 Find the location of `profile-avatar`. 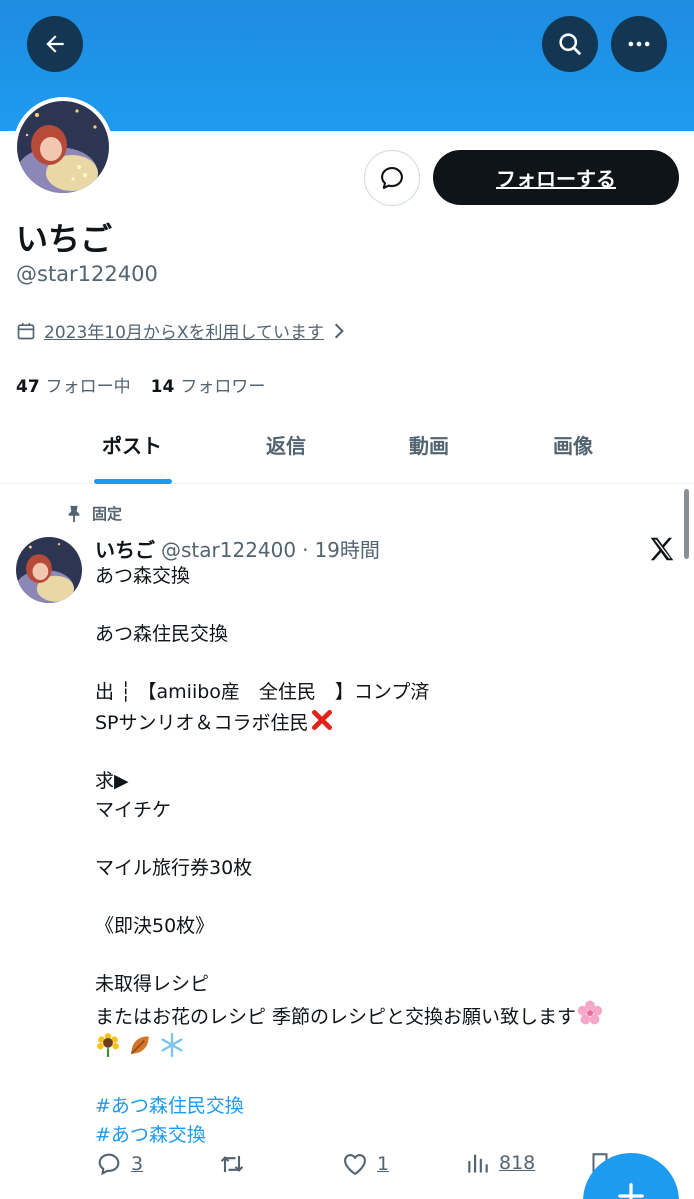

profile-avatar is located at coordinates (63, 147).